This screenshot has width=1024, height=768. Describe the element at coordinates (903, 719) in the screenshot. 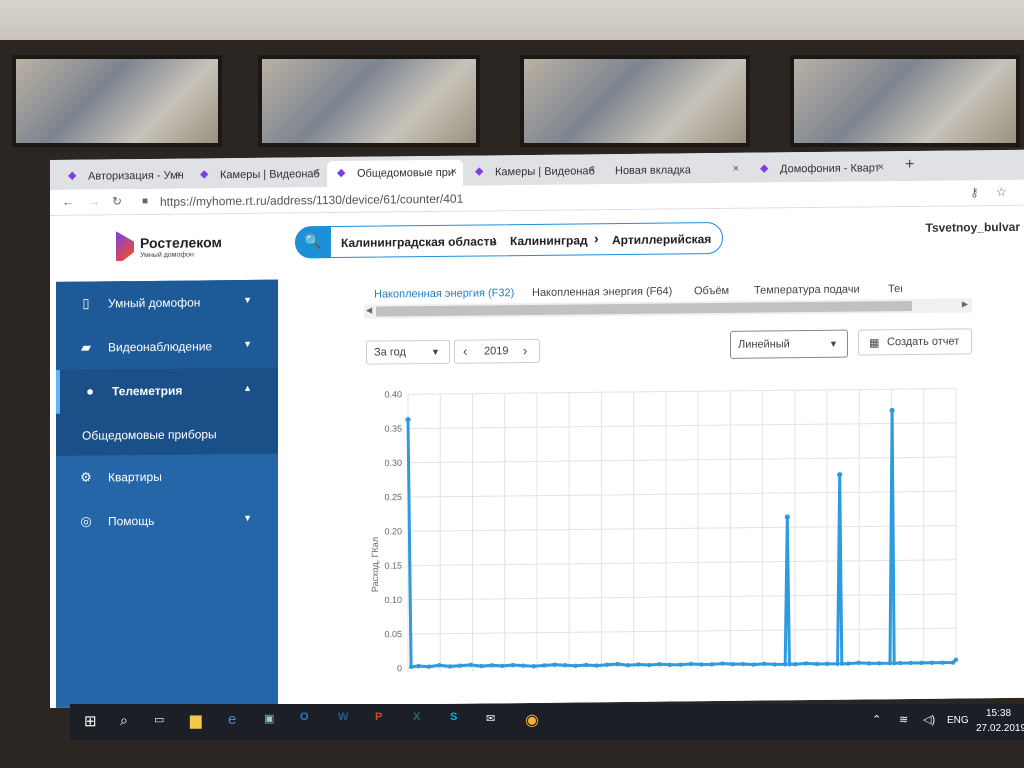

I see `wifi-icon: ≋` at that location.